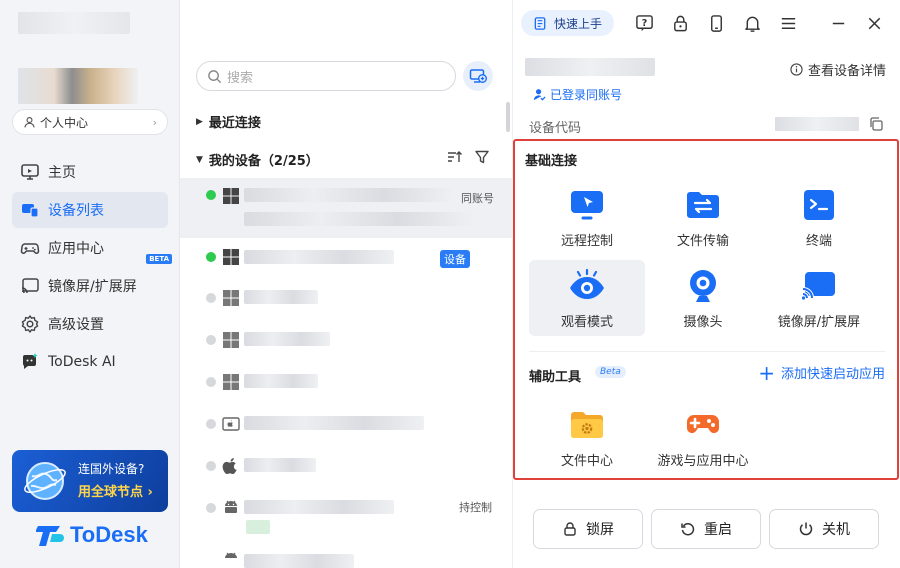 The width and height of the screenshot is (900, 568). What do you see at coordinates (587, 437) in the screenshot?
I see `file-center-button: 文件中心` at bounding box center [587, 437].